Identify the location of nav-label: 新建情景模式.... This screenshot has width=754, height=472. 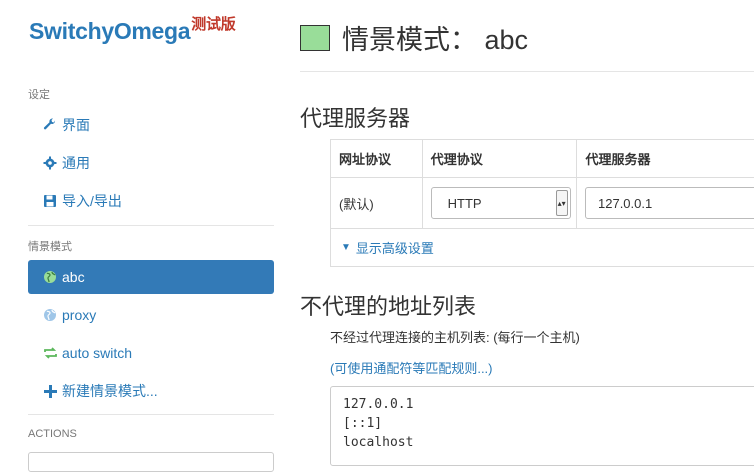
(110, 391).